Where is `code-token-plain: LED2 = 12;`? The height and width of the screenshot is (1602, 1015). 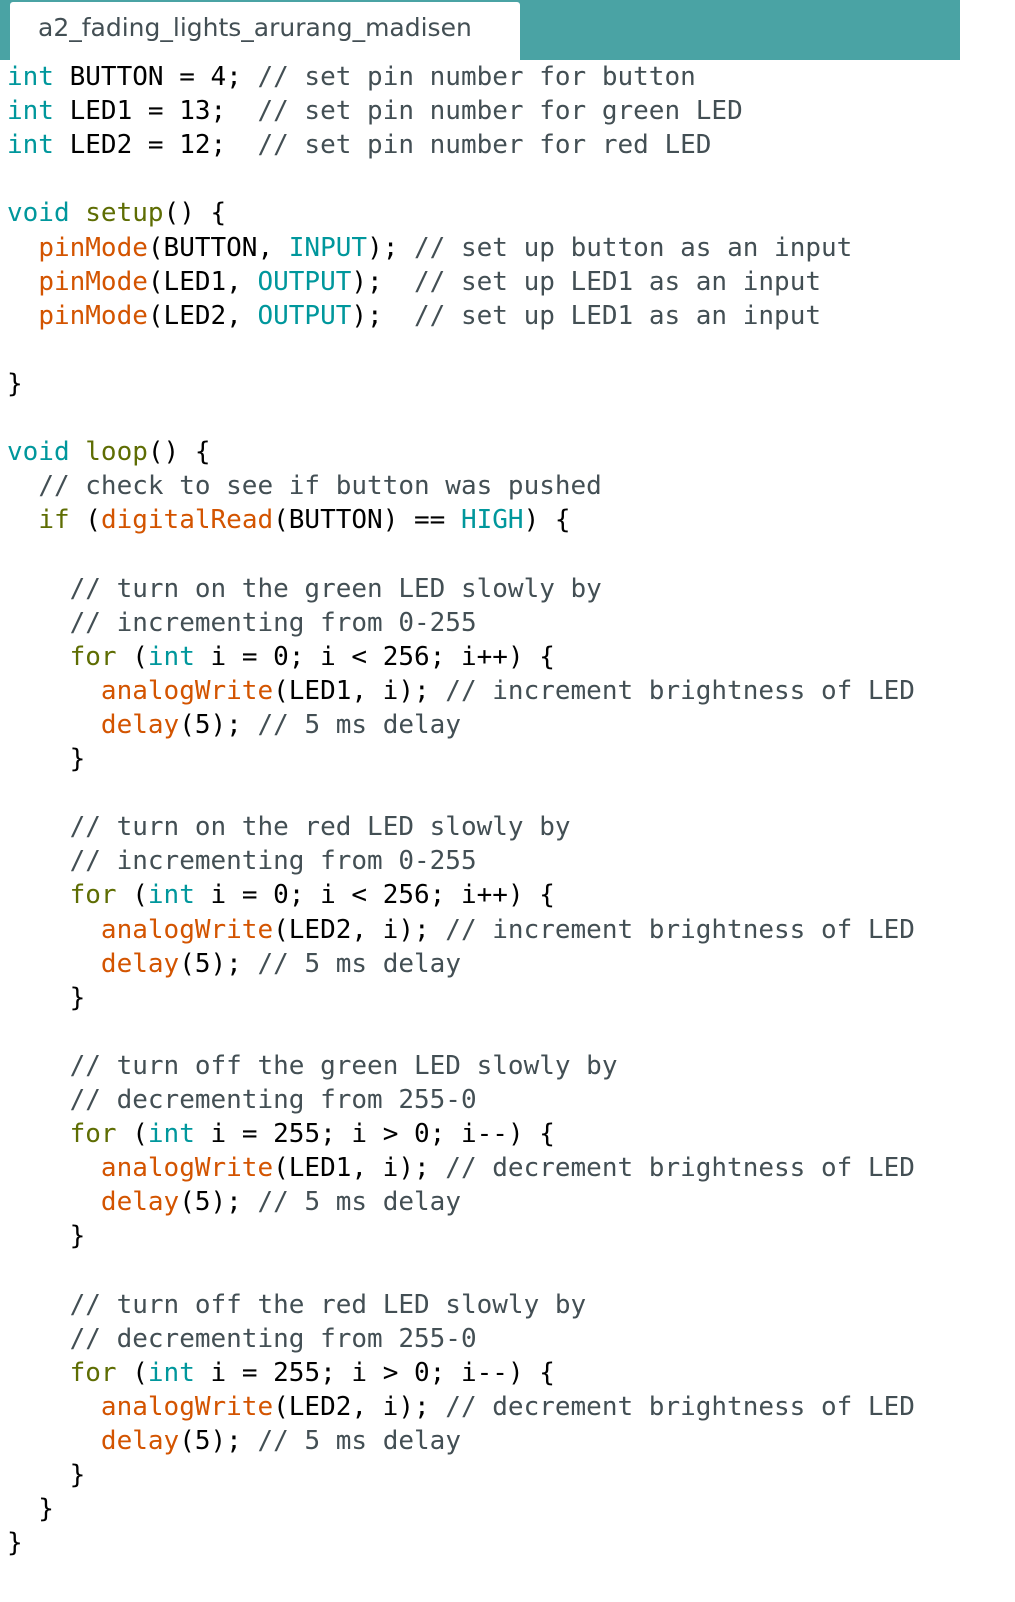
code-token-plain: LED2 = 12; is located at coordinates (155, 145).